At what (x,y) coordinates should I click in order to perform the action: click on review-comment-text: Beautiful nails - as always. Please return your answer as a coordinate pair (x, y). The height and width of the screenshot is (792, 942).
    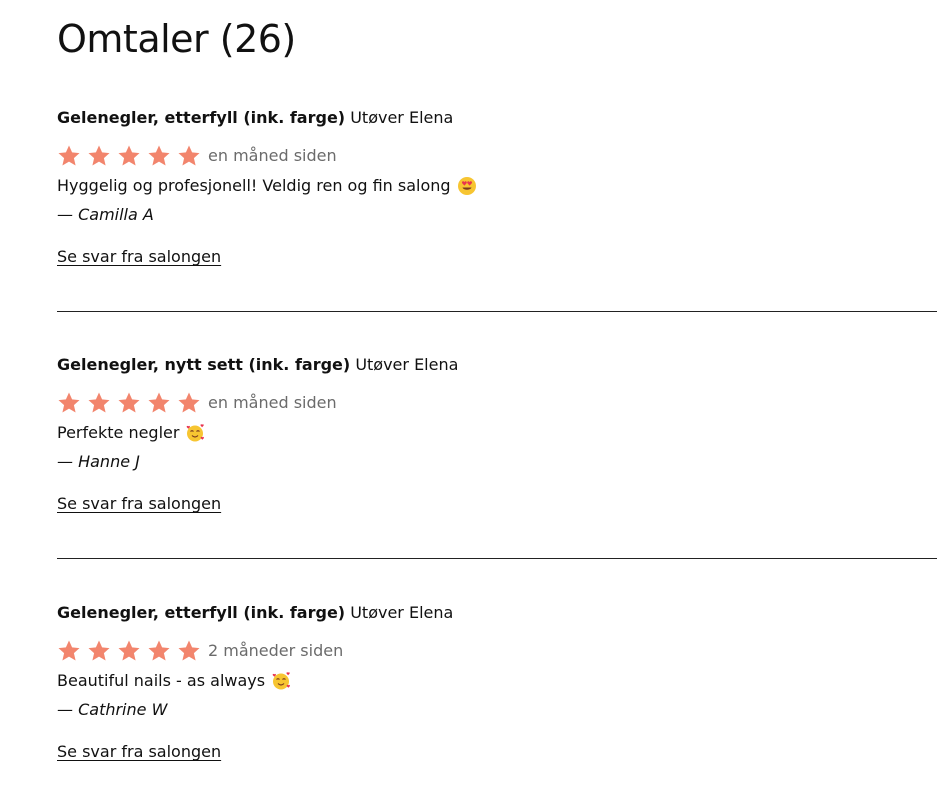
    Looking at the image, I should click on (161, 680).